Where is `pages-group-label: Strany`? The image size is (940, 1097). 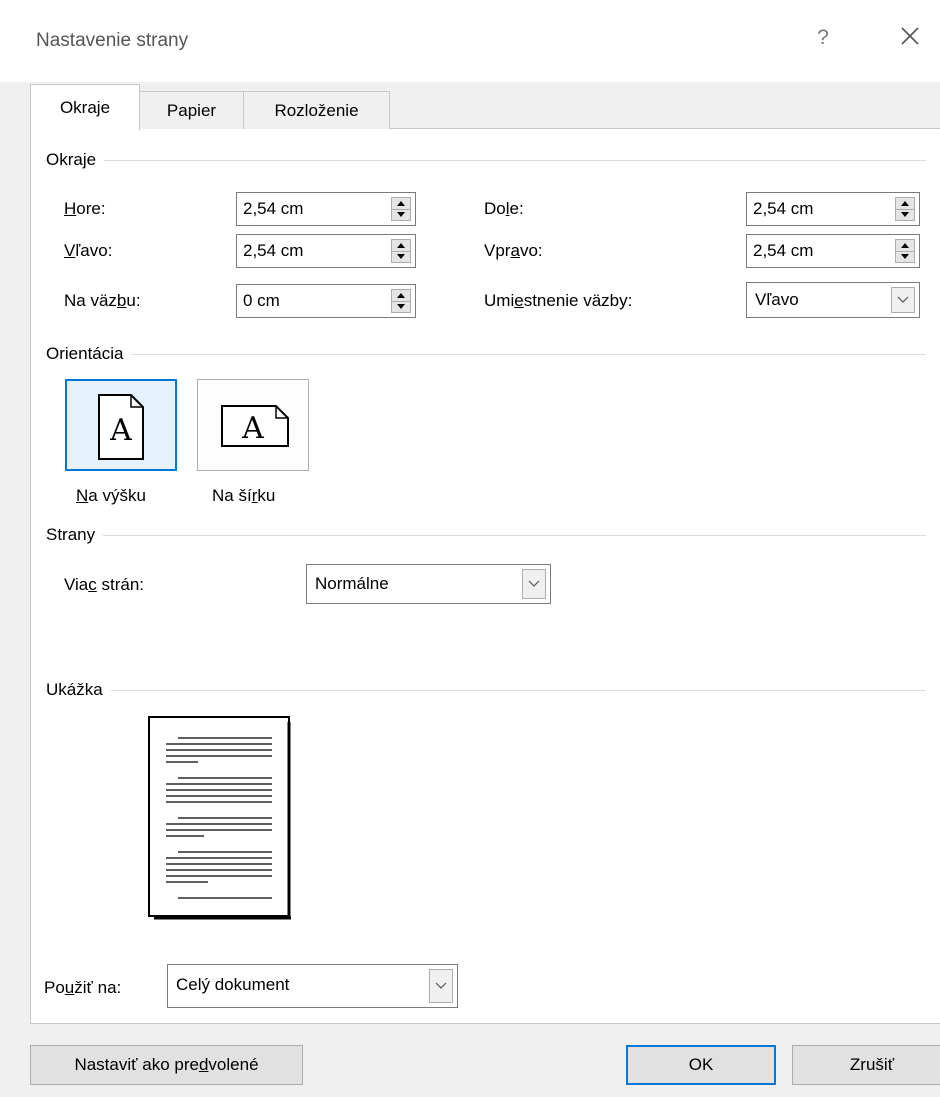 pages-group-label: Strany is located at coordinates (75, 535).